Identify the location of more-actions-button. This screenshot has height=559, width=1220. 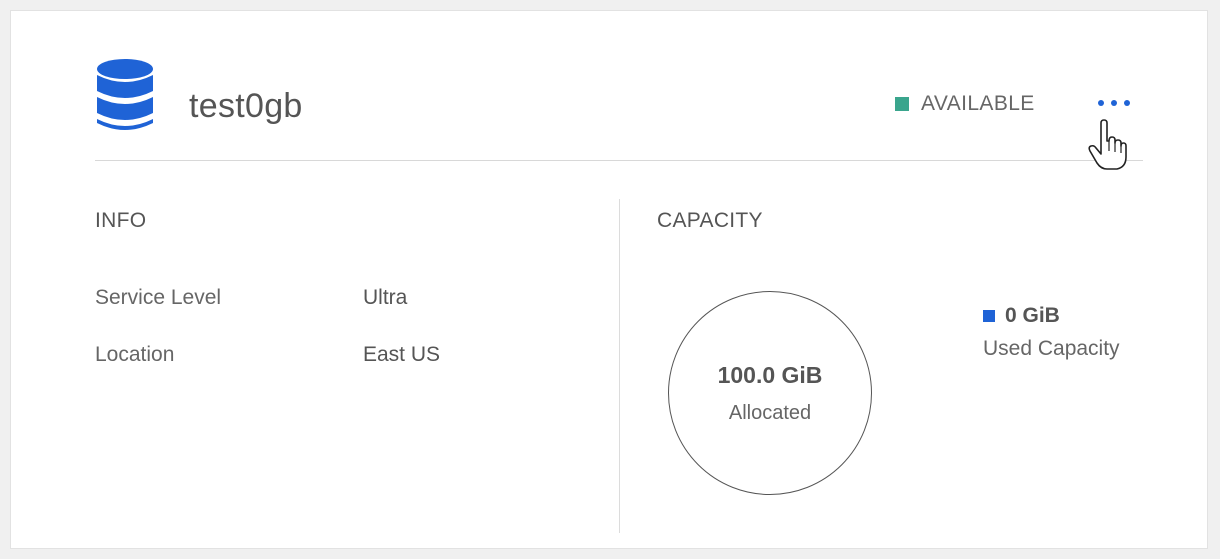
(1114, 103).